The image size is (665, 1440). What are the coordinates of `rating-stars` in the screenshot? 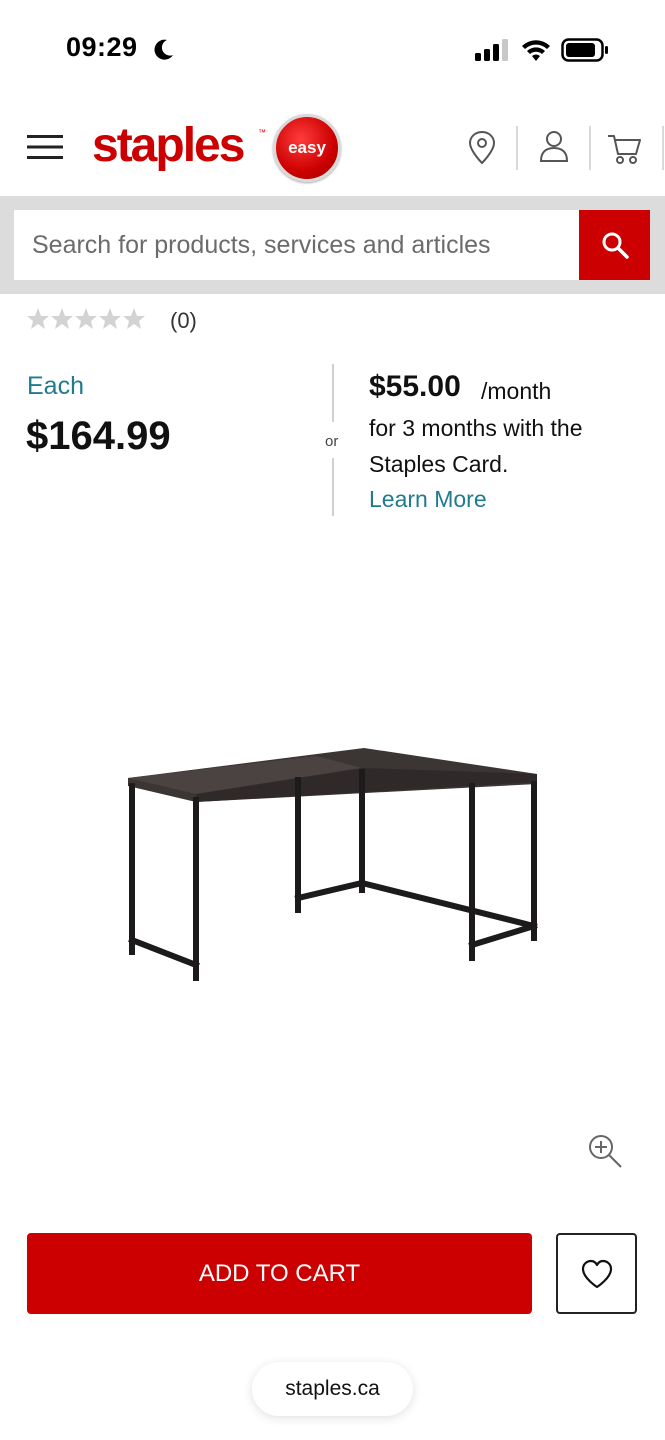 It's located at (86, 319).